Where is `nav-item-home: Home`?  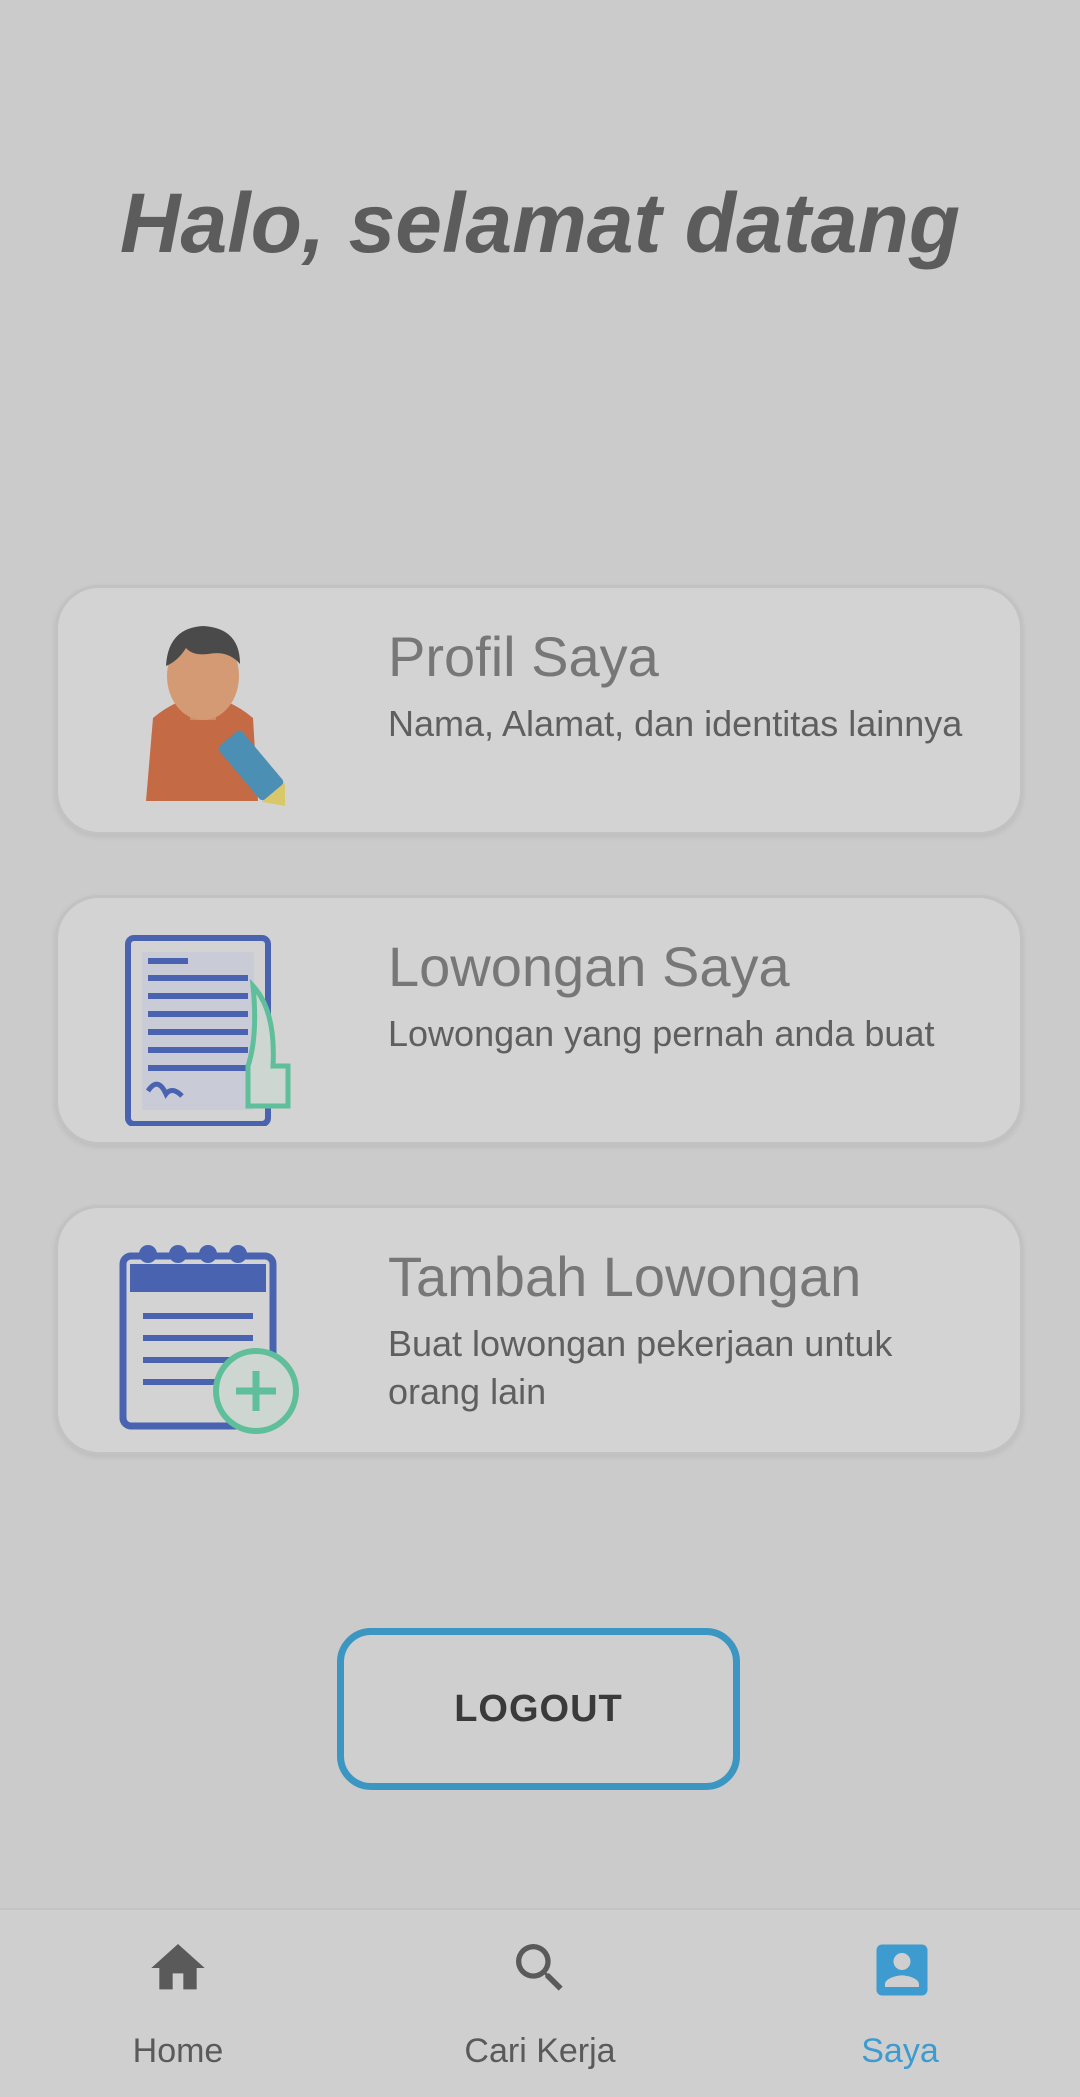
nav-item-home: Home is located at coordinates (178, 2003).